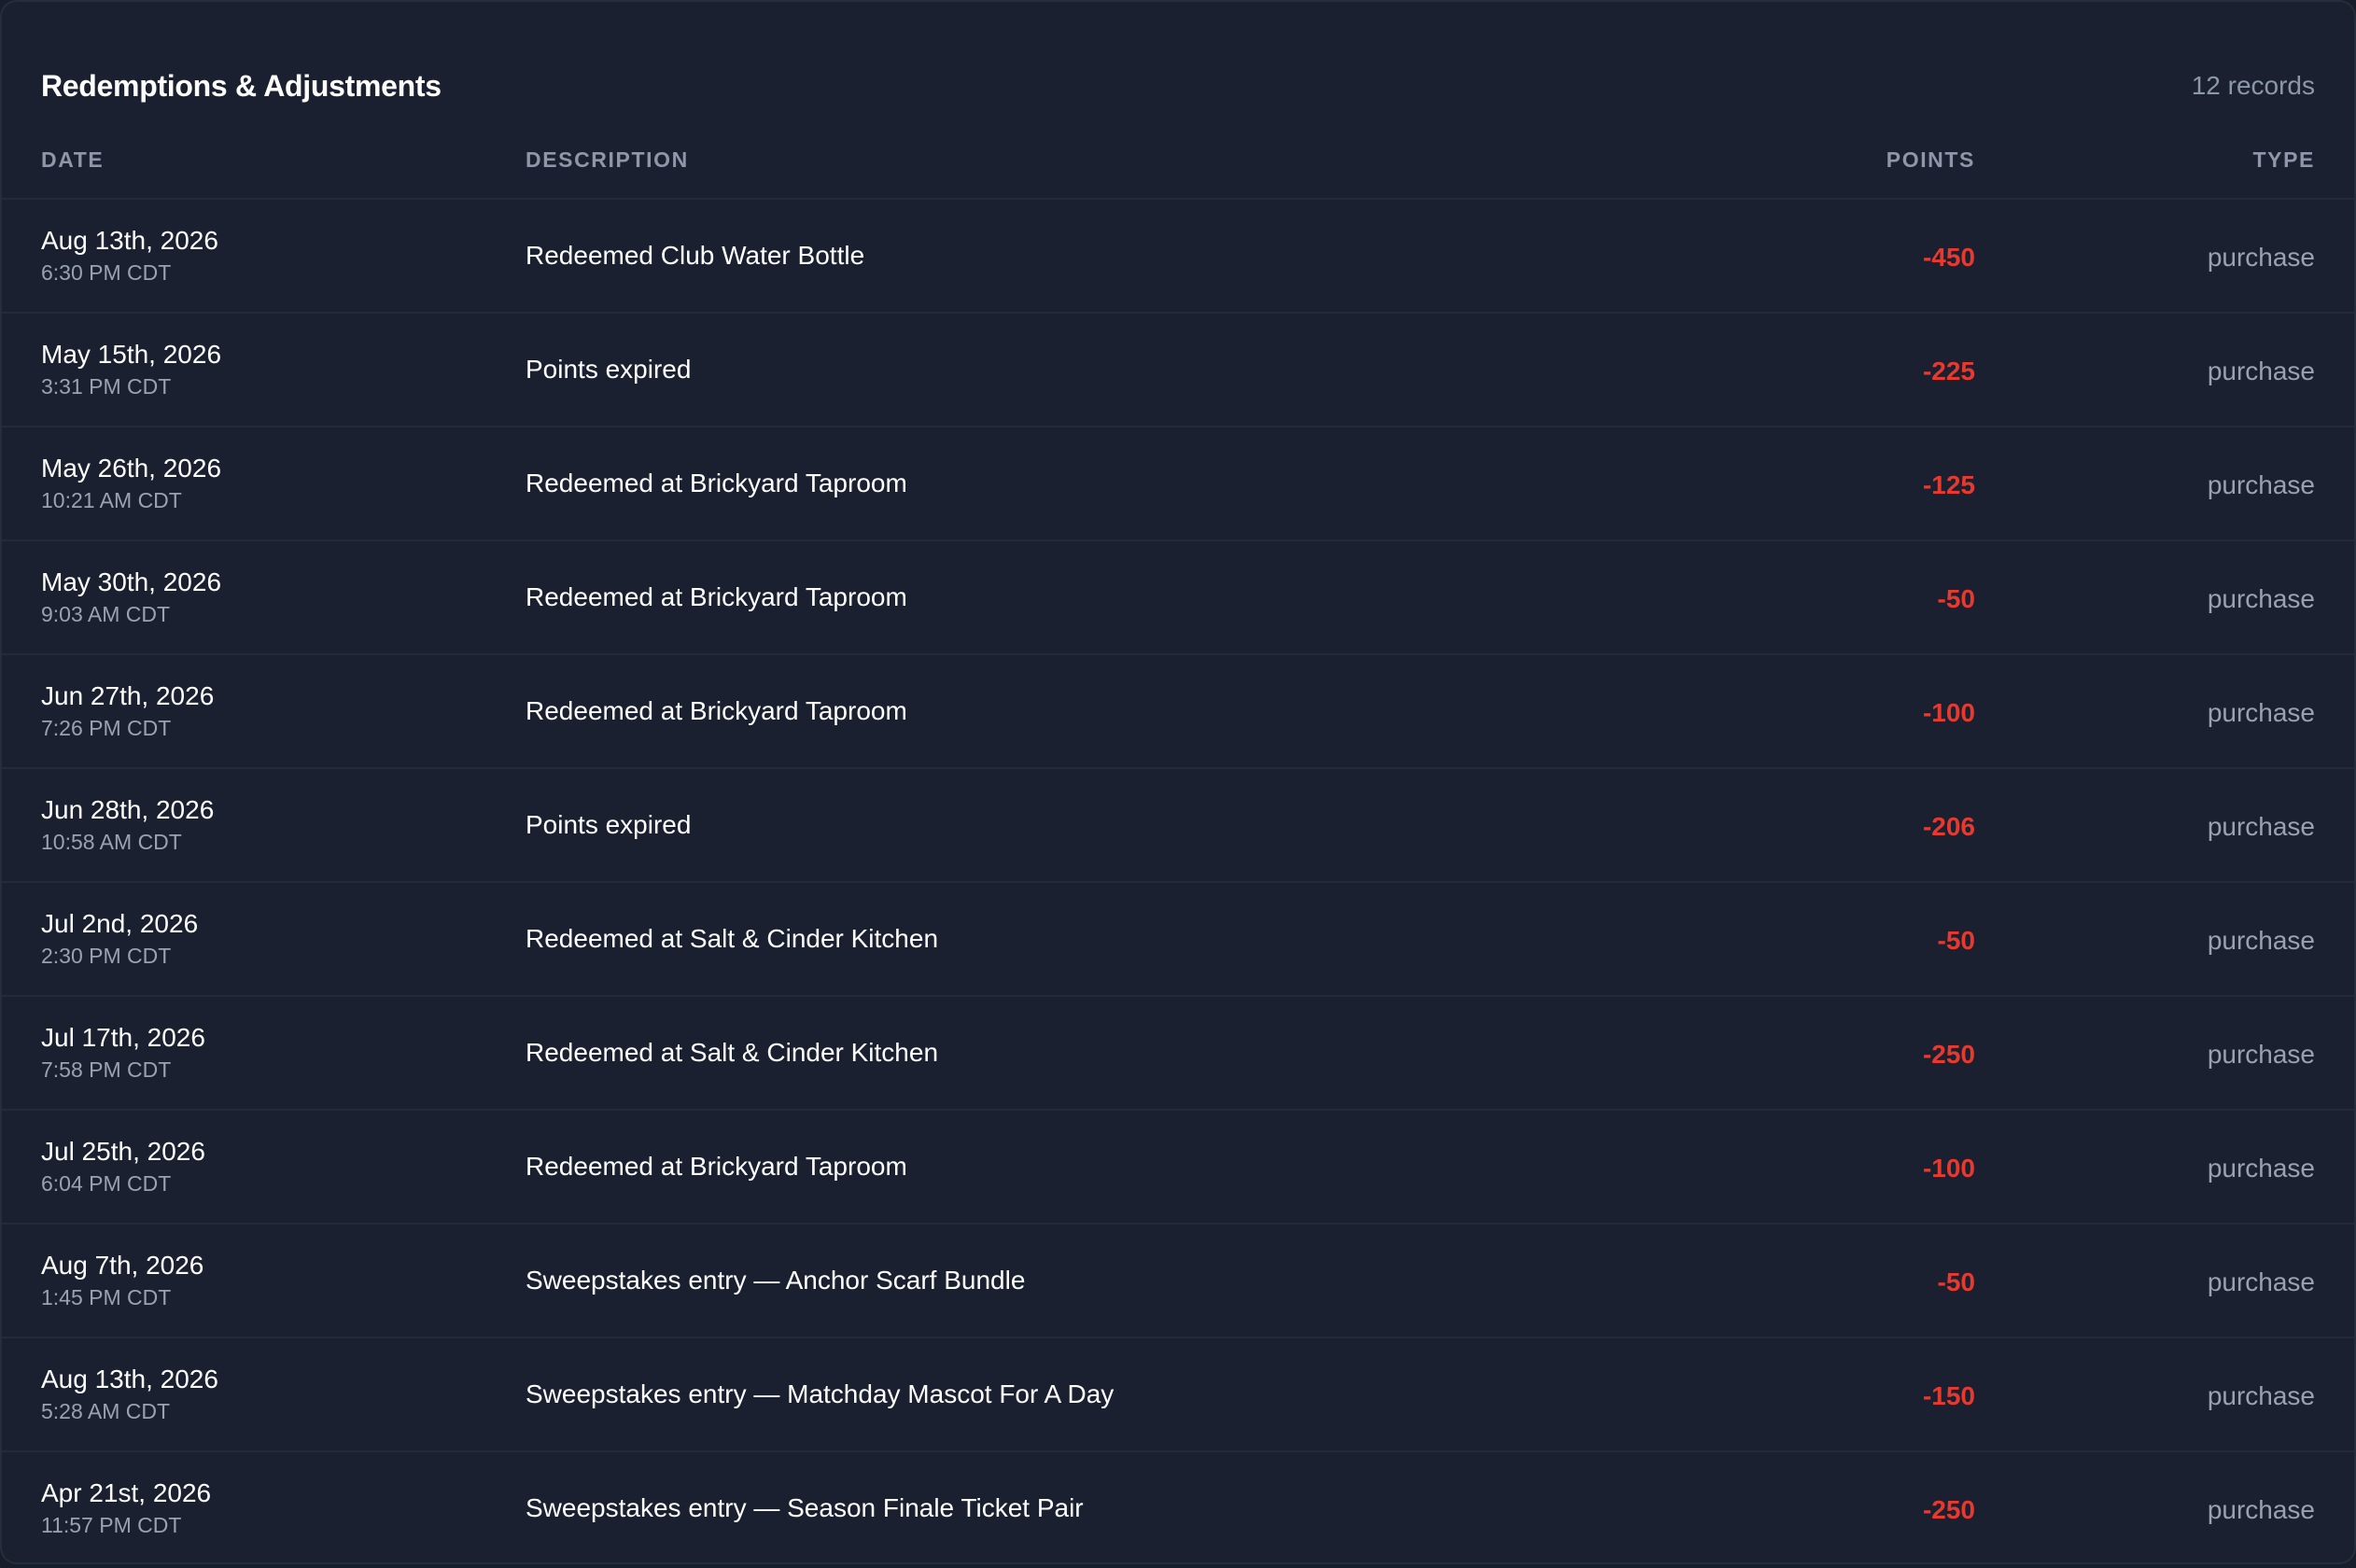  What do you see at coordinates (1948, 371) in the screenshot?
I see `points-cell: -225` at bounding box center [1948, 371].